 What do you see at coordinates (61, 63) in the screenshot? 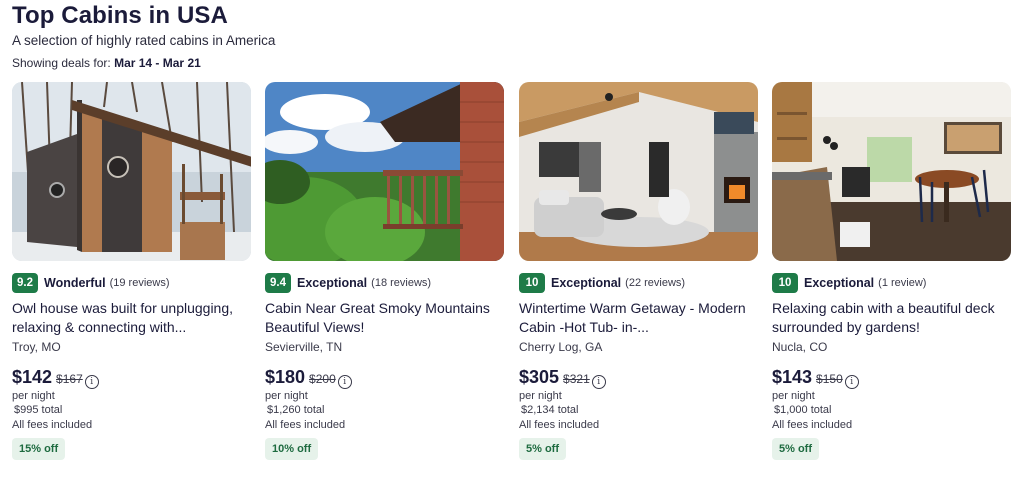
I see `deals-prefix: Showing deals for:` at bounding box center [61, 63].